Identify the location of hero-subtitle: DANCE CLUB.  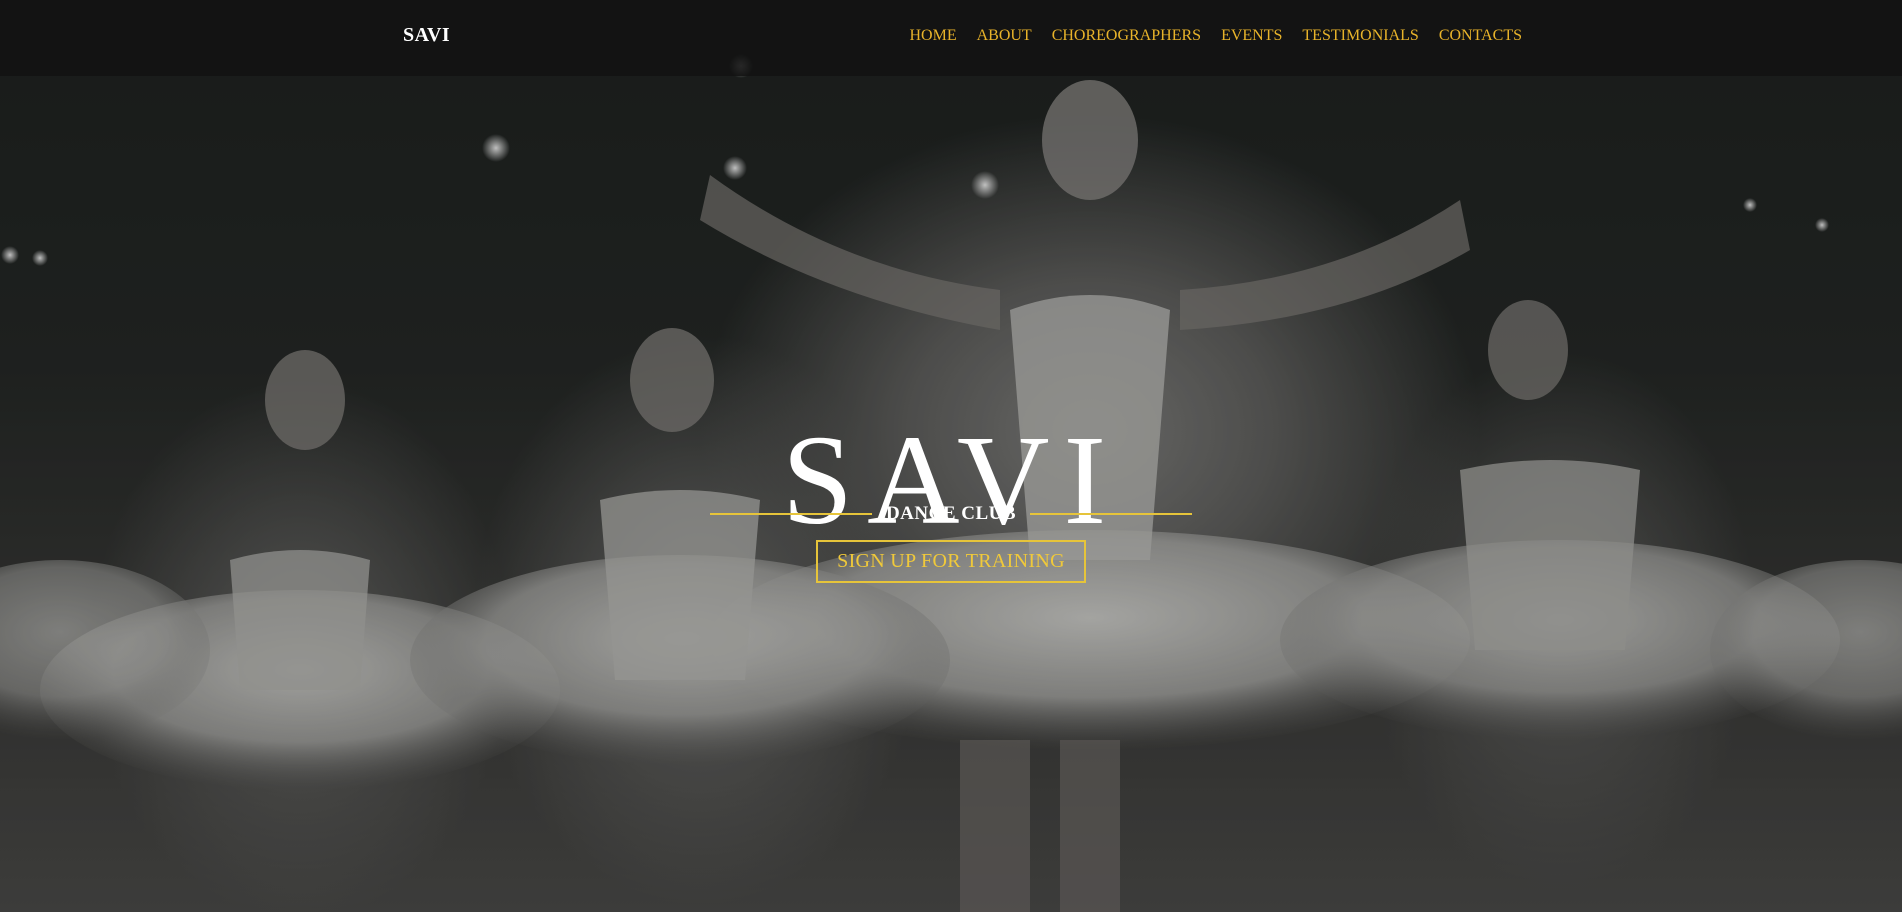
(951, 513).